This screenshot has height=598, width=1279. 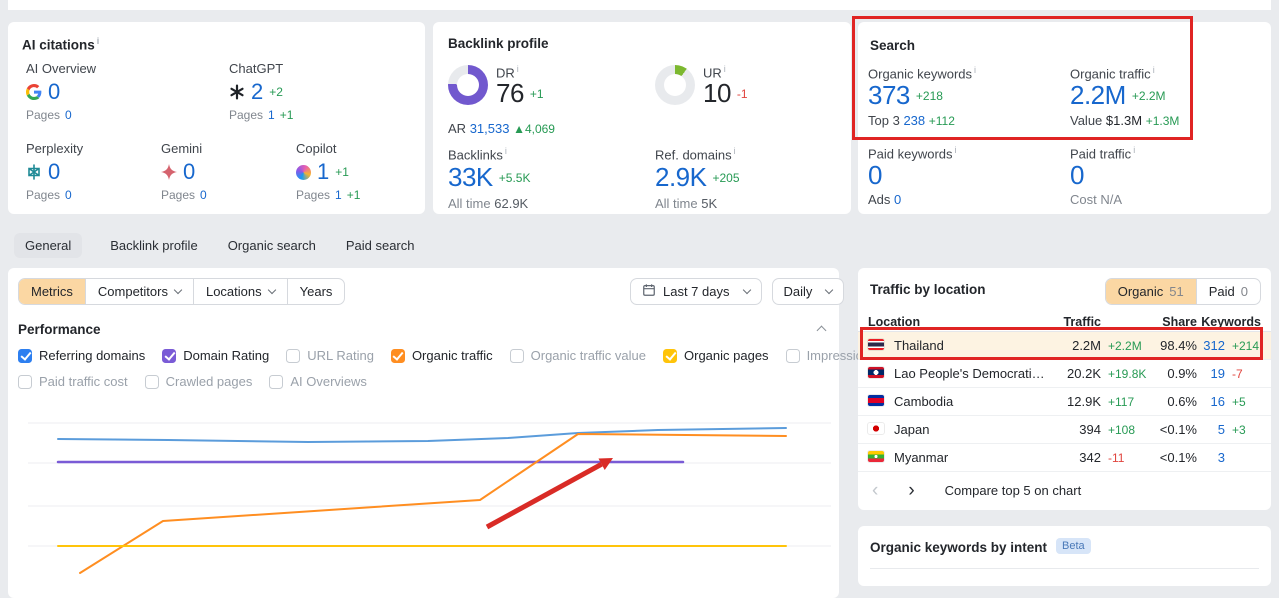 I want to click on dr-value: 76, so click(x=510, y=93).